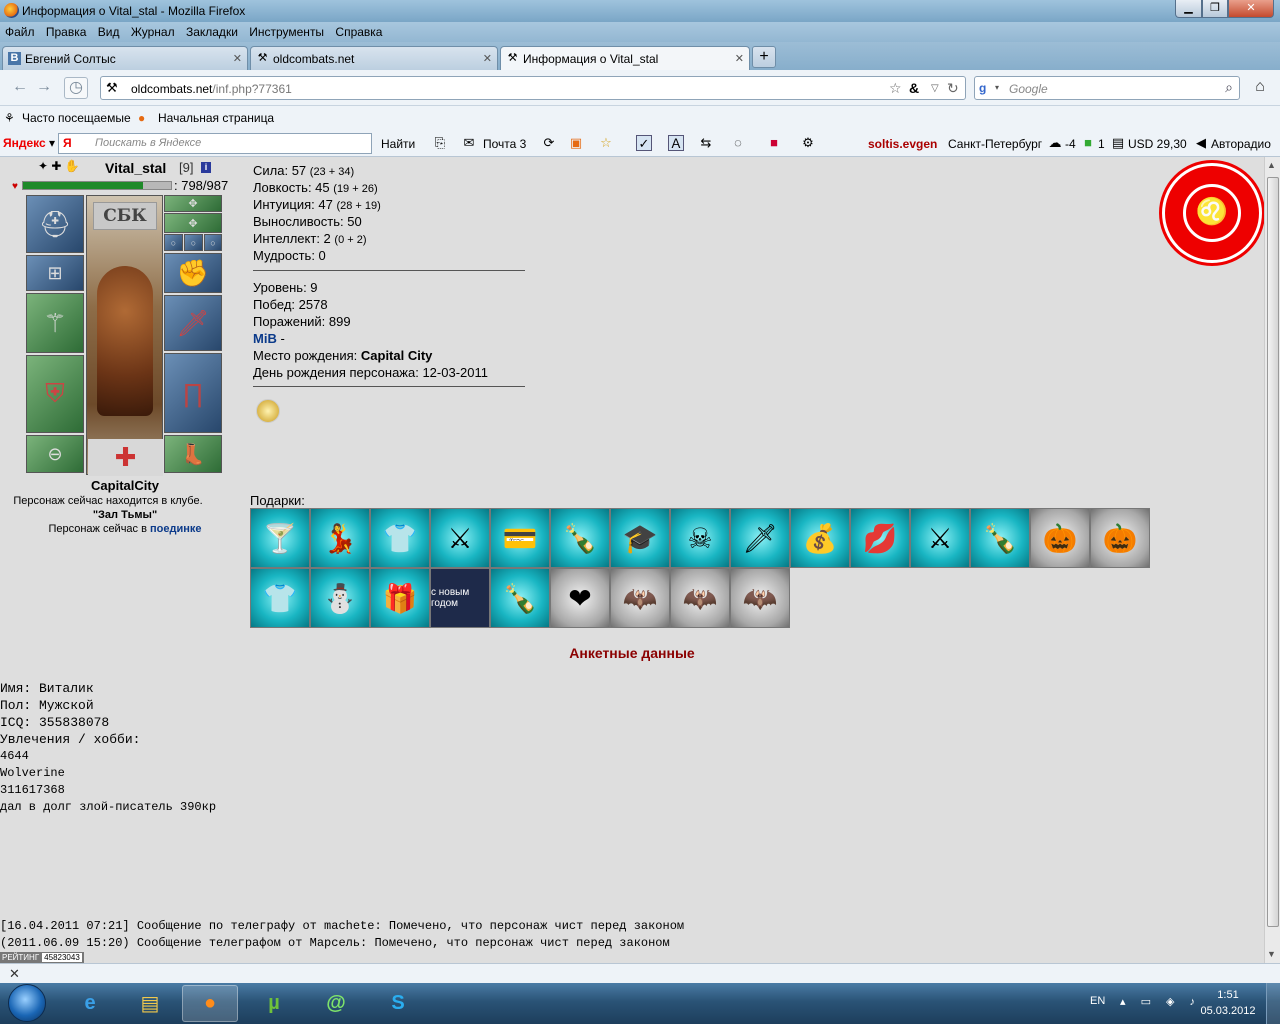  I want to click on translate-icon: ⎘, so click(440, 143).